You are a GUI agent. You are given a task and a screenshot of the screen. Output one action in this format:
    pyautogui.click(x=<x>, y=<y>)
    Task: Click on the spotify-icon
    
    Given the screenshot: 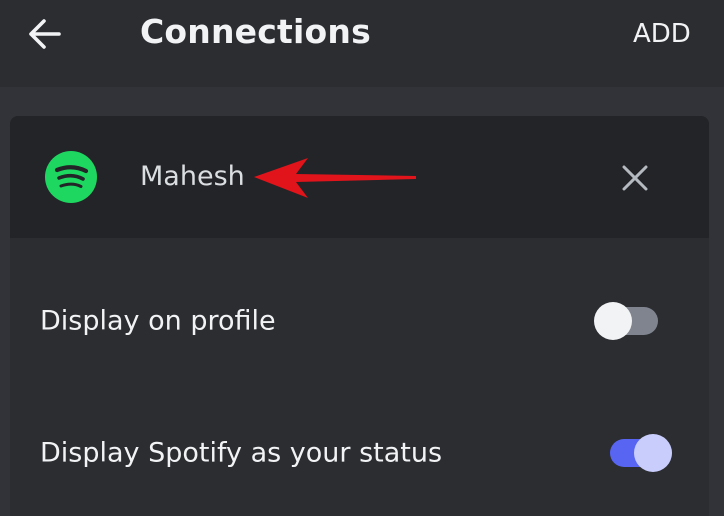 What is the action you would take?
    pyautogui.click(x=71, y=177)
    